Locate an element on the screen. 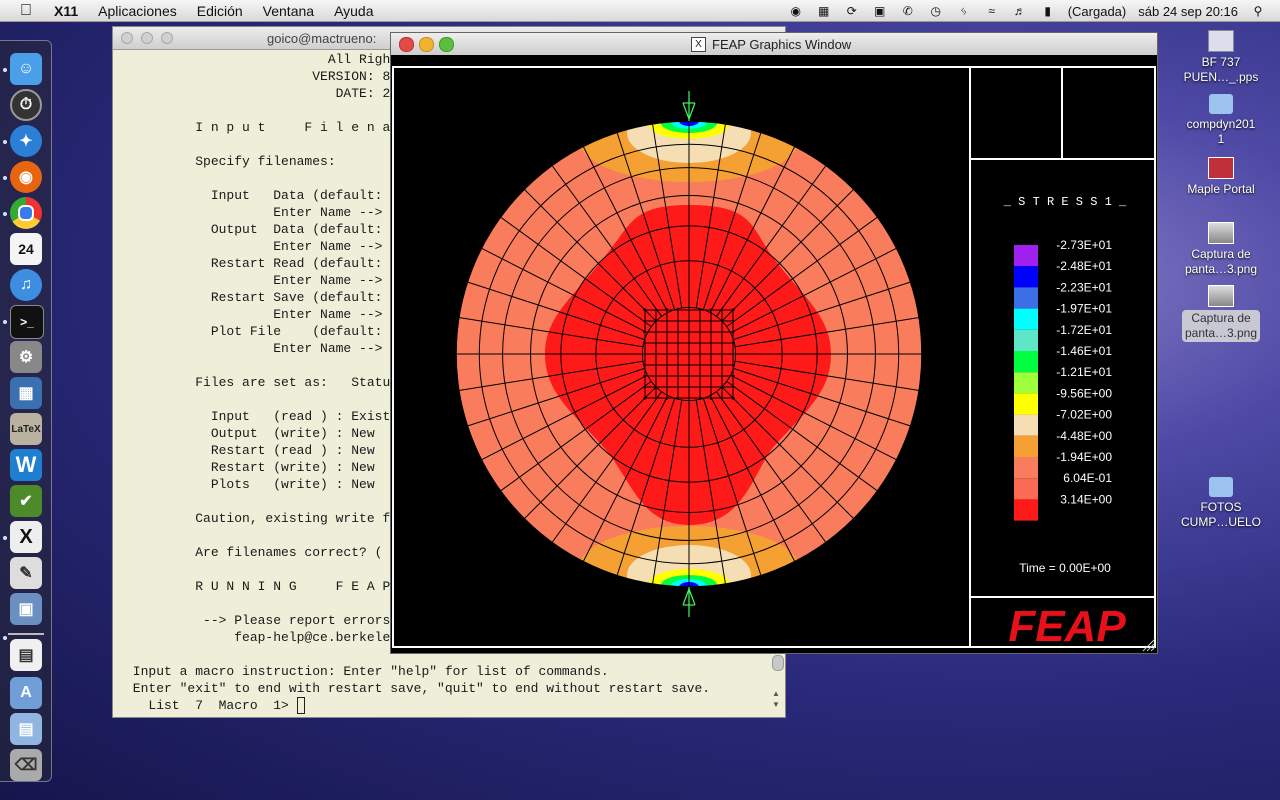 This screenshot has width=1280, height=800. desktop-item: Maple Portal is located at coordinates (1221, 177).